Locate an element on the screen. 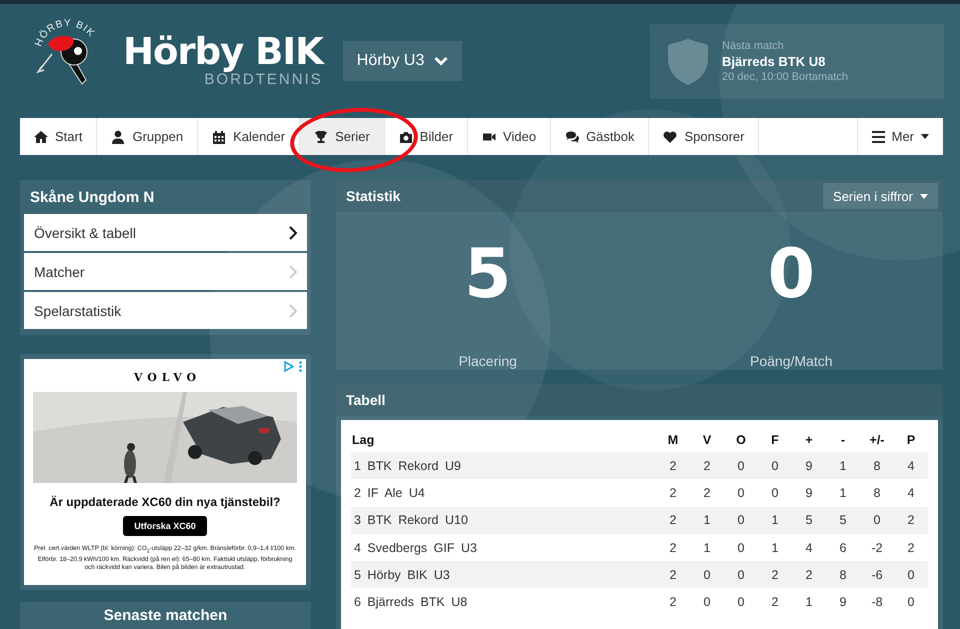 The width and height of the screenshot is (960, 629). chevron-down-icon is located at coordinates (441, 61).